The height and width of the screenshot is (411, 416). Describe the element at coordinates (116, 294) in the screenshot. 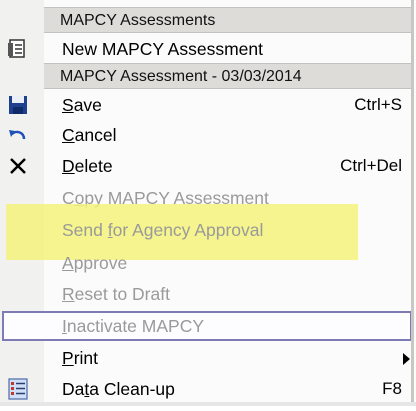

I see `menu-item-label: Reset to Draft` at that location.